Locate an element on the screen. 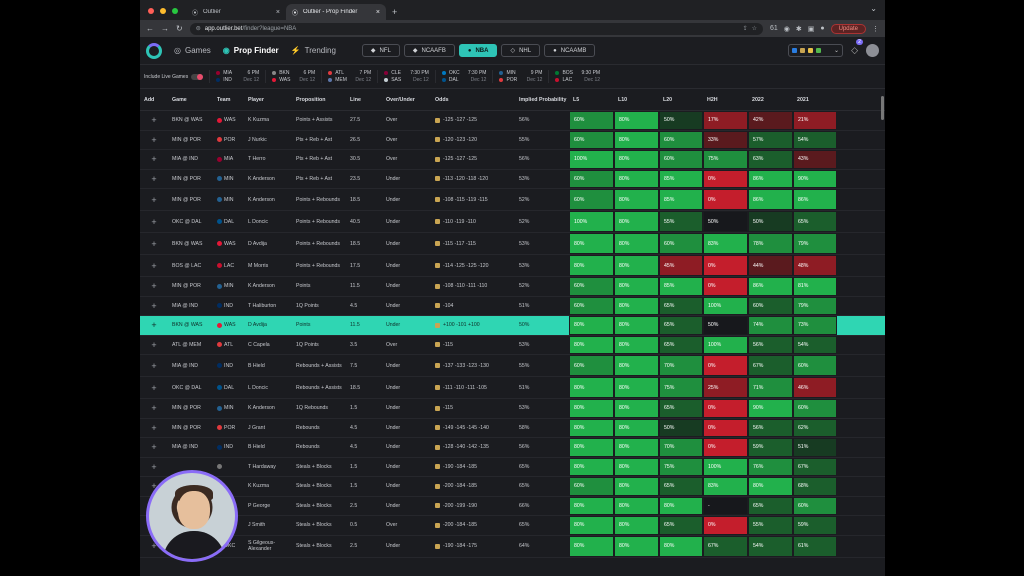 The image size is (1024, 576). column-header: L10 is located at coordinates (636, 100).